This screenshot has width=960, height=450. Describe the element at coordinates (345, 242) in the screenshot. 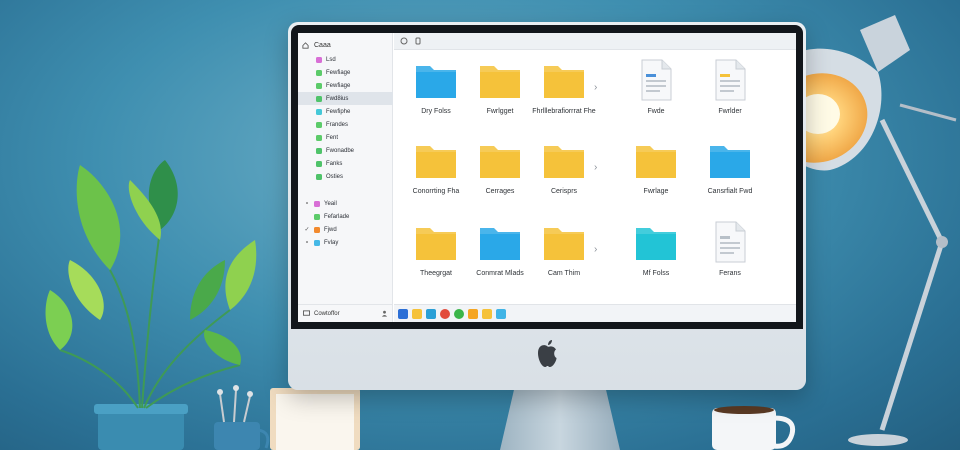

I see `sidebar-item-fvlay: ∘ Fvlay` at that location.